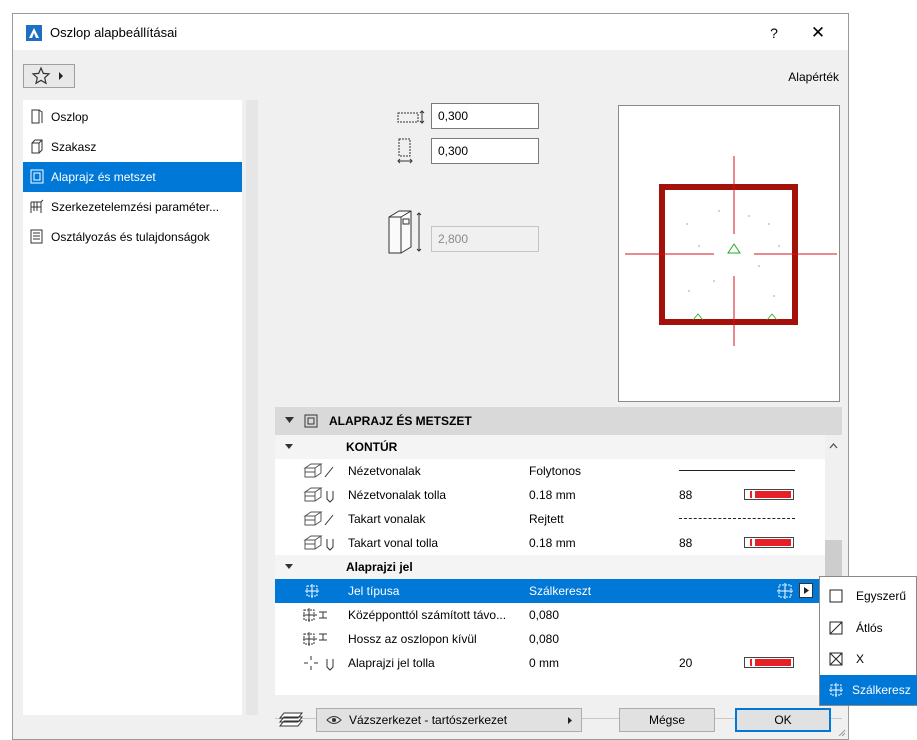 This screenshot has height=740, width=917. Describe the element at coordinates (132, 117) in the screenshot. I see `sidebar-item-oszlop: Oszlop` at that location.